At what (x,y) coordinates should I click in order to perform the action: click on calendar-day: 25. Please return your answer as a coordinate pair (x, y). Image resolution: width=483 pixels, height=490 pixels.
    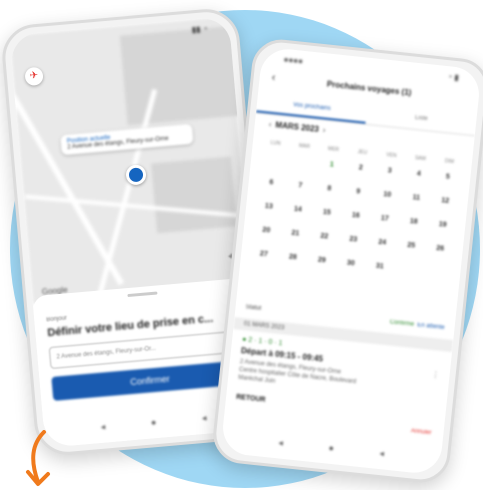
    Looking at the image, I should click on (410, 250).